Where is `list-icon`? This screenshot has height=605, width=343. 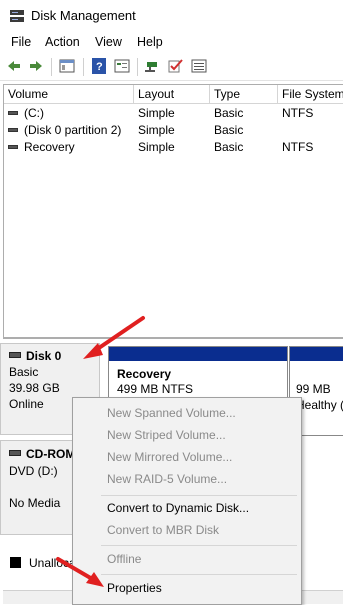
list-icon is located at coordinates (199, 66).